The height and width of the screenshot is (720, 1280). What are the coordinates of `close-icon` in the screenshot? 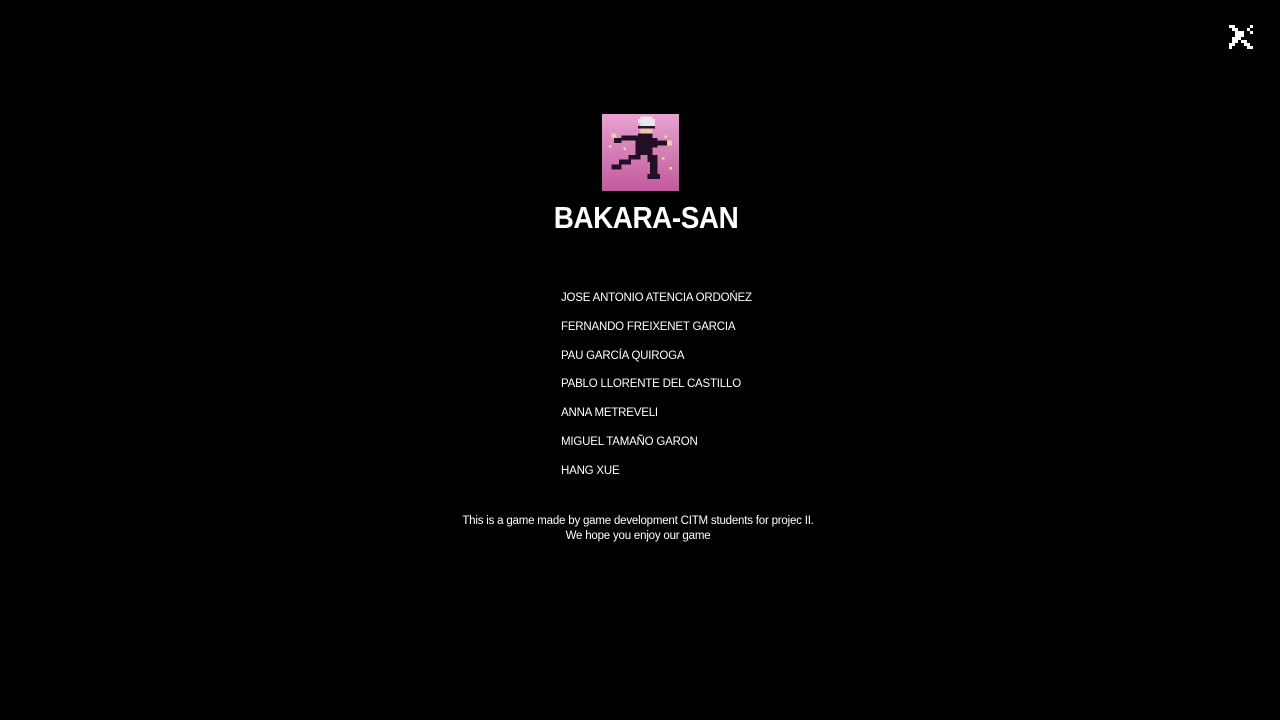 It's located at (1241, 37).